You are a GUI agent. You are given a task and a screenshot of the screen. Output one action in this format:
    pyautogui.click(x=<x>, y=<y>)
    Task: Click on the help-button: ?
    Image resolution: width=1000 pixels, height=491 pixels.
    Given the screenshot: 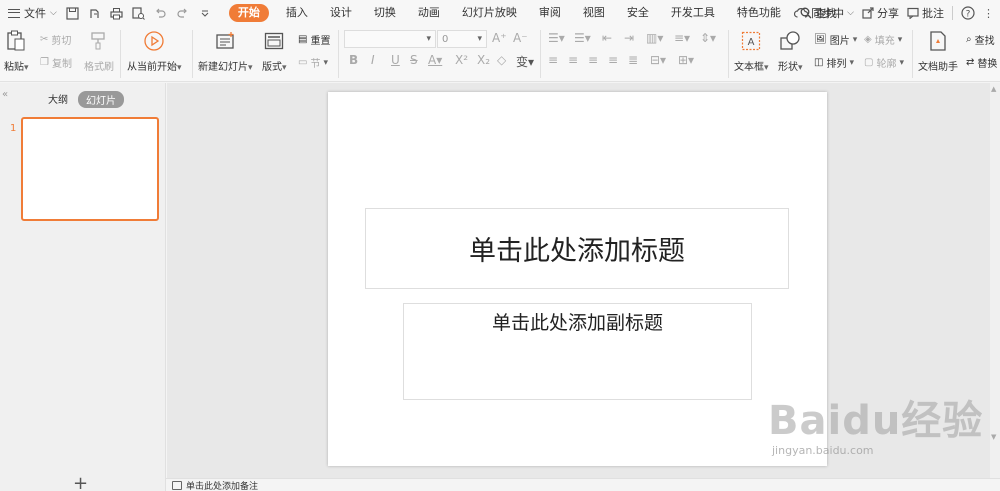 What is the action you would take?
    pyautogui.click(x=968, y=13)
    